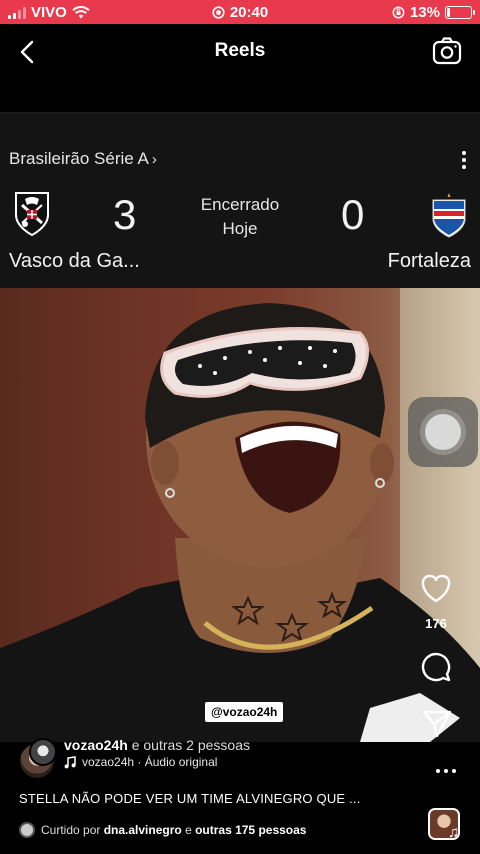 The height and width of the screenshot is (854, 480). What do you see at coordinates (181, 762) in the screenshot?
I see `audio-label: Áudio original` at bounding box center [181, 762].